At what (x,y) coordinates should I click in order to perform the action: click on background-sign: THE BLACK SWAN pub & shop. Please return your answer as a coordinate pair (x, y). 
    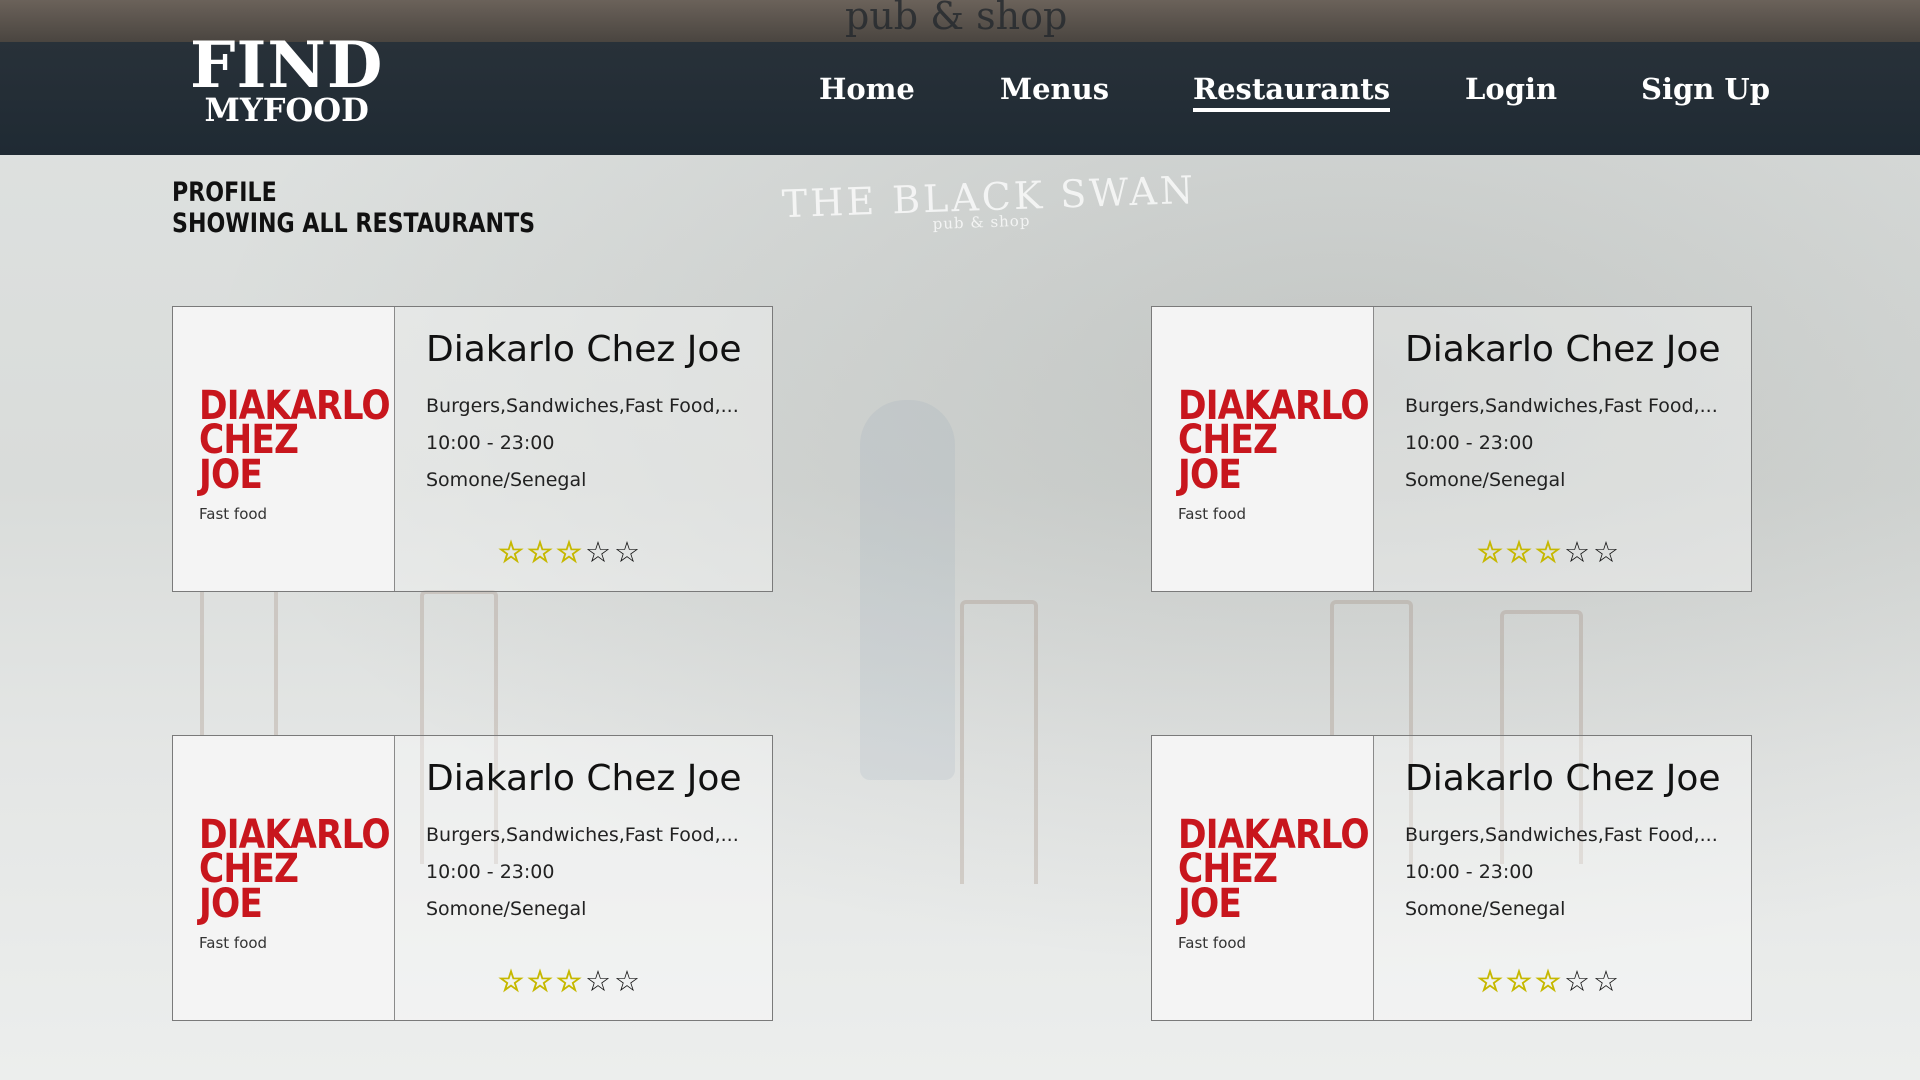
    Looking at the image, I should click on (989, 203).